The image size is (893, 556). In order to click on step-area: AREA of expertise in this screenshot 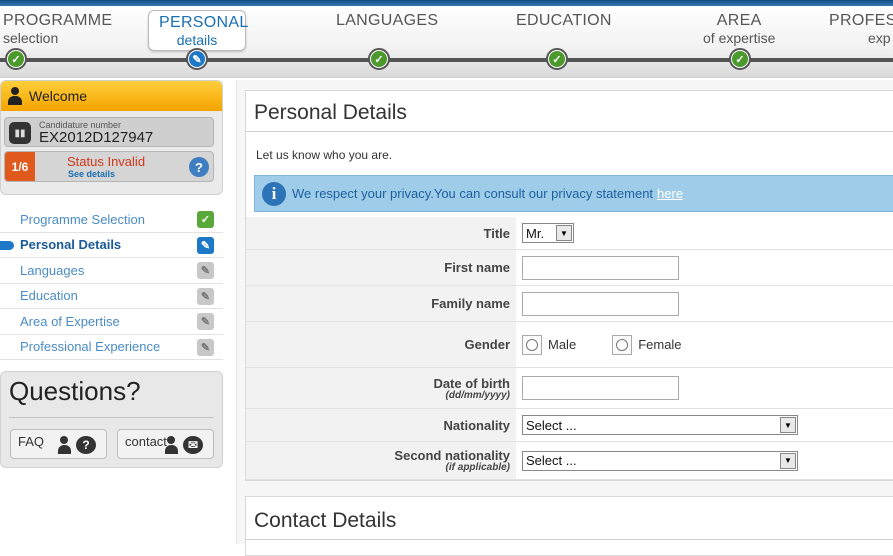, I will do `click(739, 29)`.